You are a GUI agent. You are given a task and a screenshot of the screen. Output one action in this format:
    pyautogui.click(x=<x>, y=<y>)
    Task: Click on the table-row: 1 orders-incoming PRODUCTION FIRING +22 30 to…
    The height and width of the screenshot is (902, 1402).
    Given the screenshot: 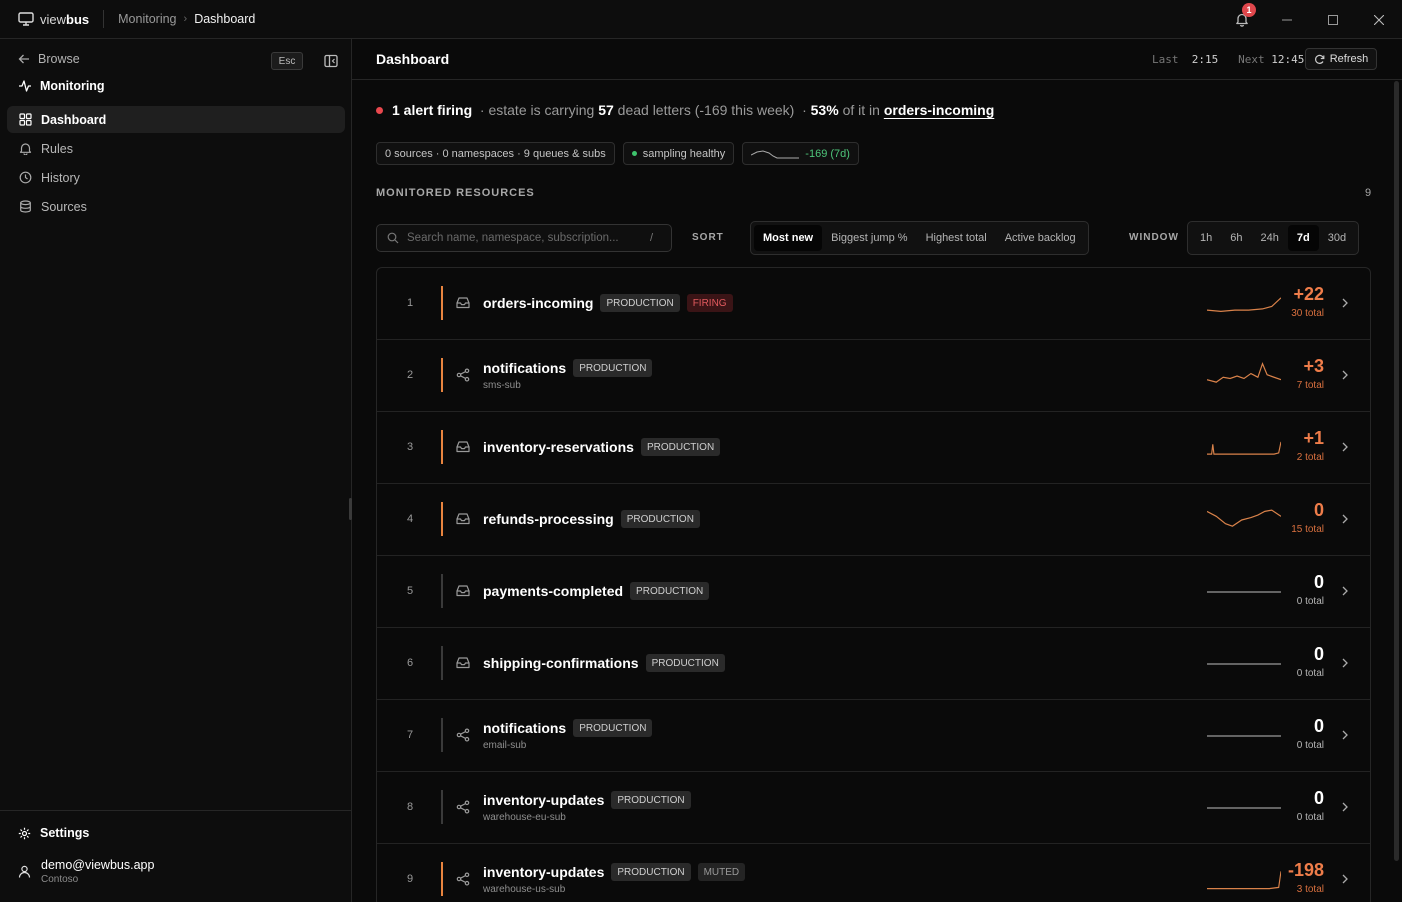 What is the action you would take?
    pyautogui.click(x=873, y=304)
    